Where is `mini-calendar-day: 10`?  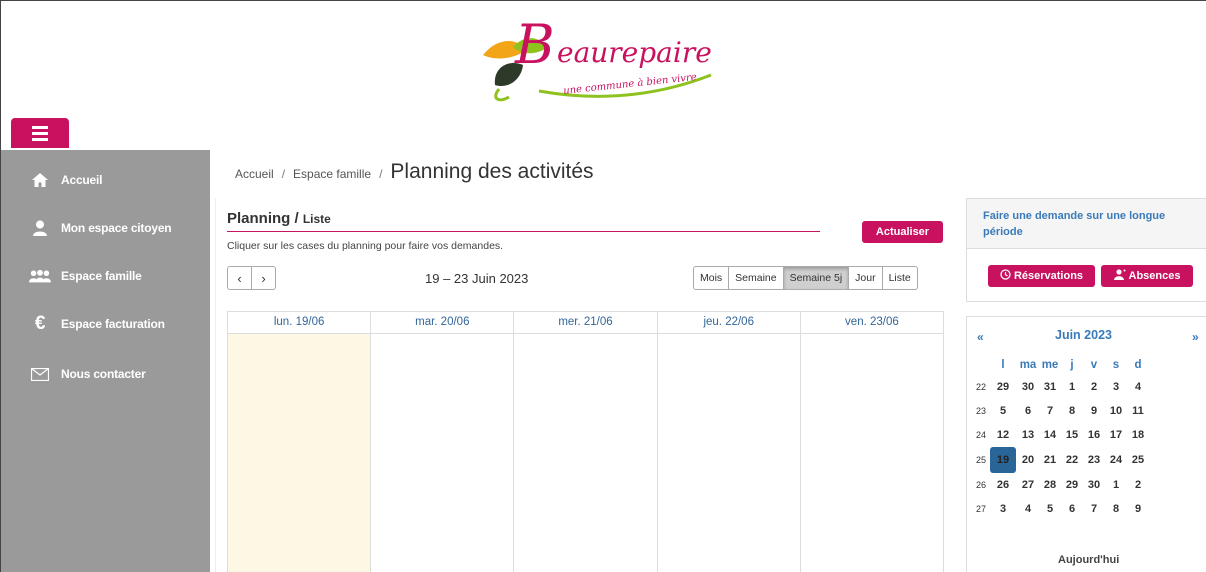 mini-calendar-day: 10 is located at coordinates (1116, 411).